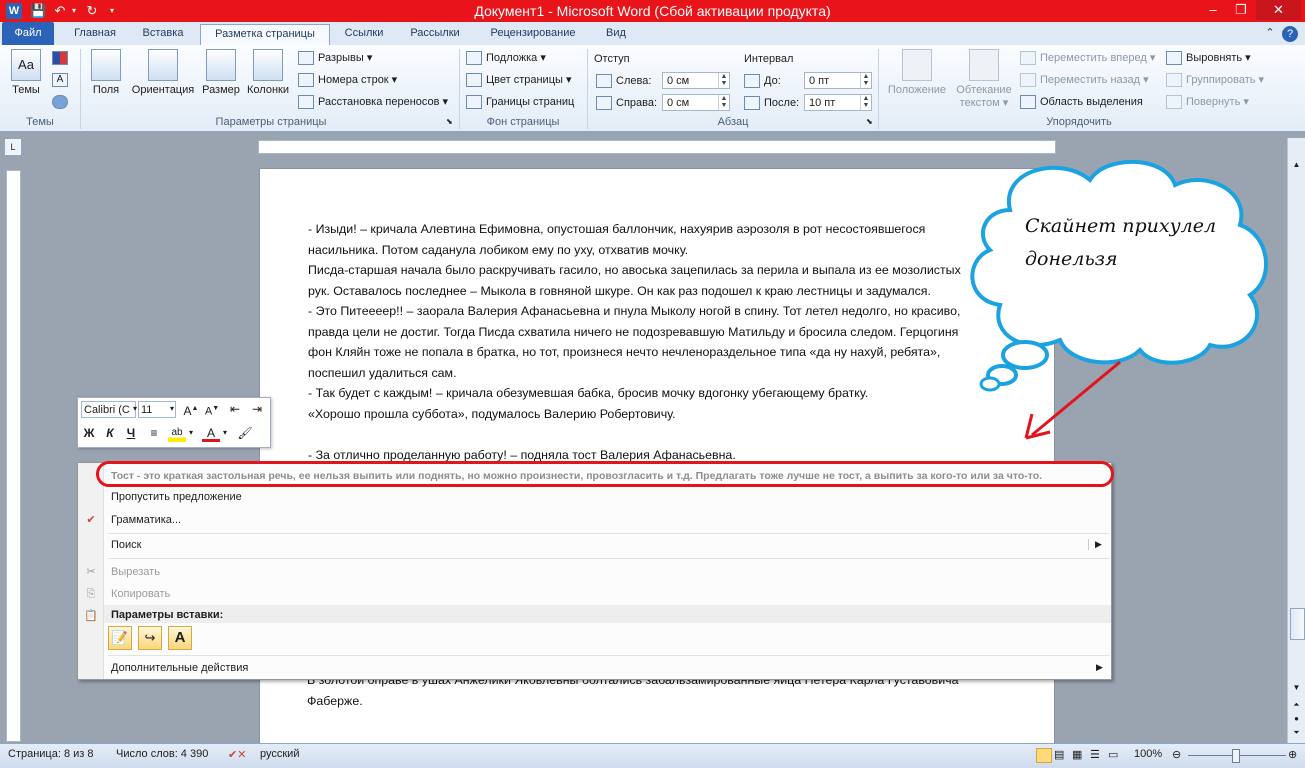 The height and width of the screenshot is (768, 1305). What do you see at coordinates (1113, 754) in the screenshot?
I see `draft-view-icon: ▭` at bounding box center [1113, 754].